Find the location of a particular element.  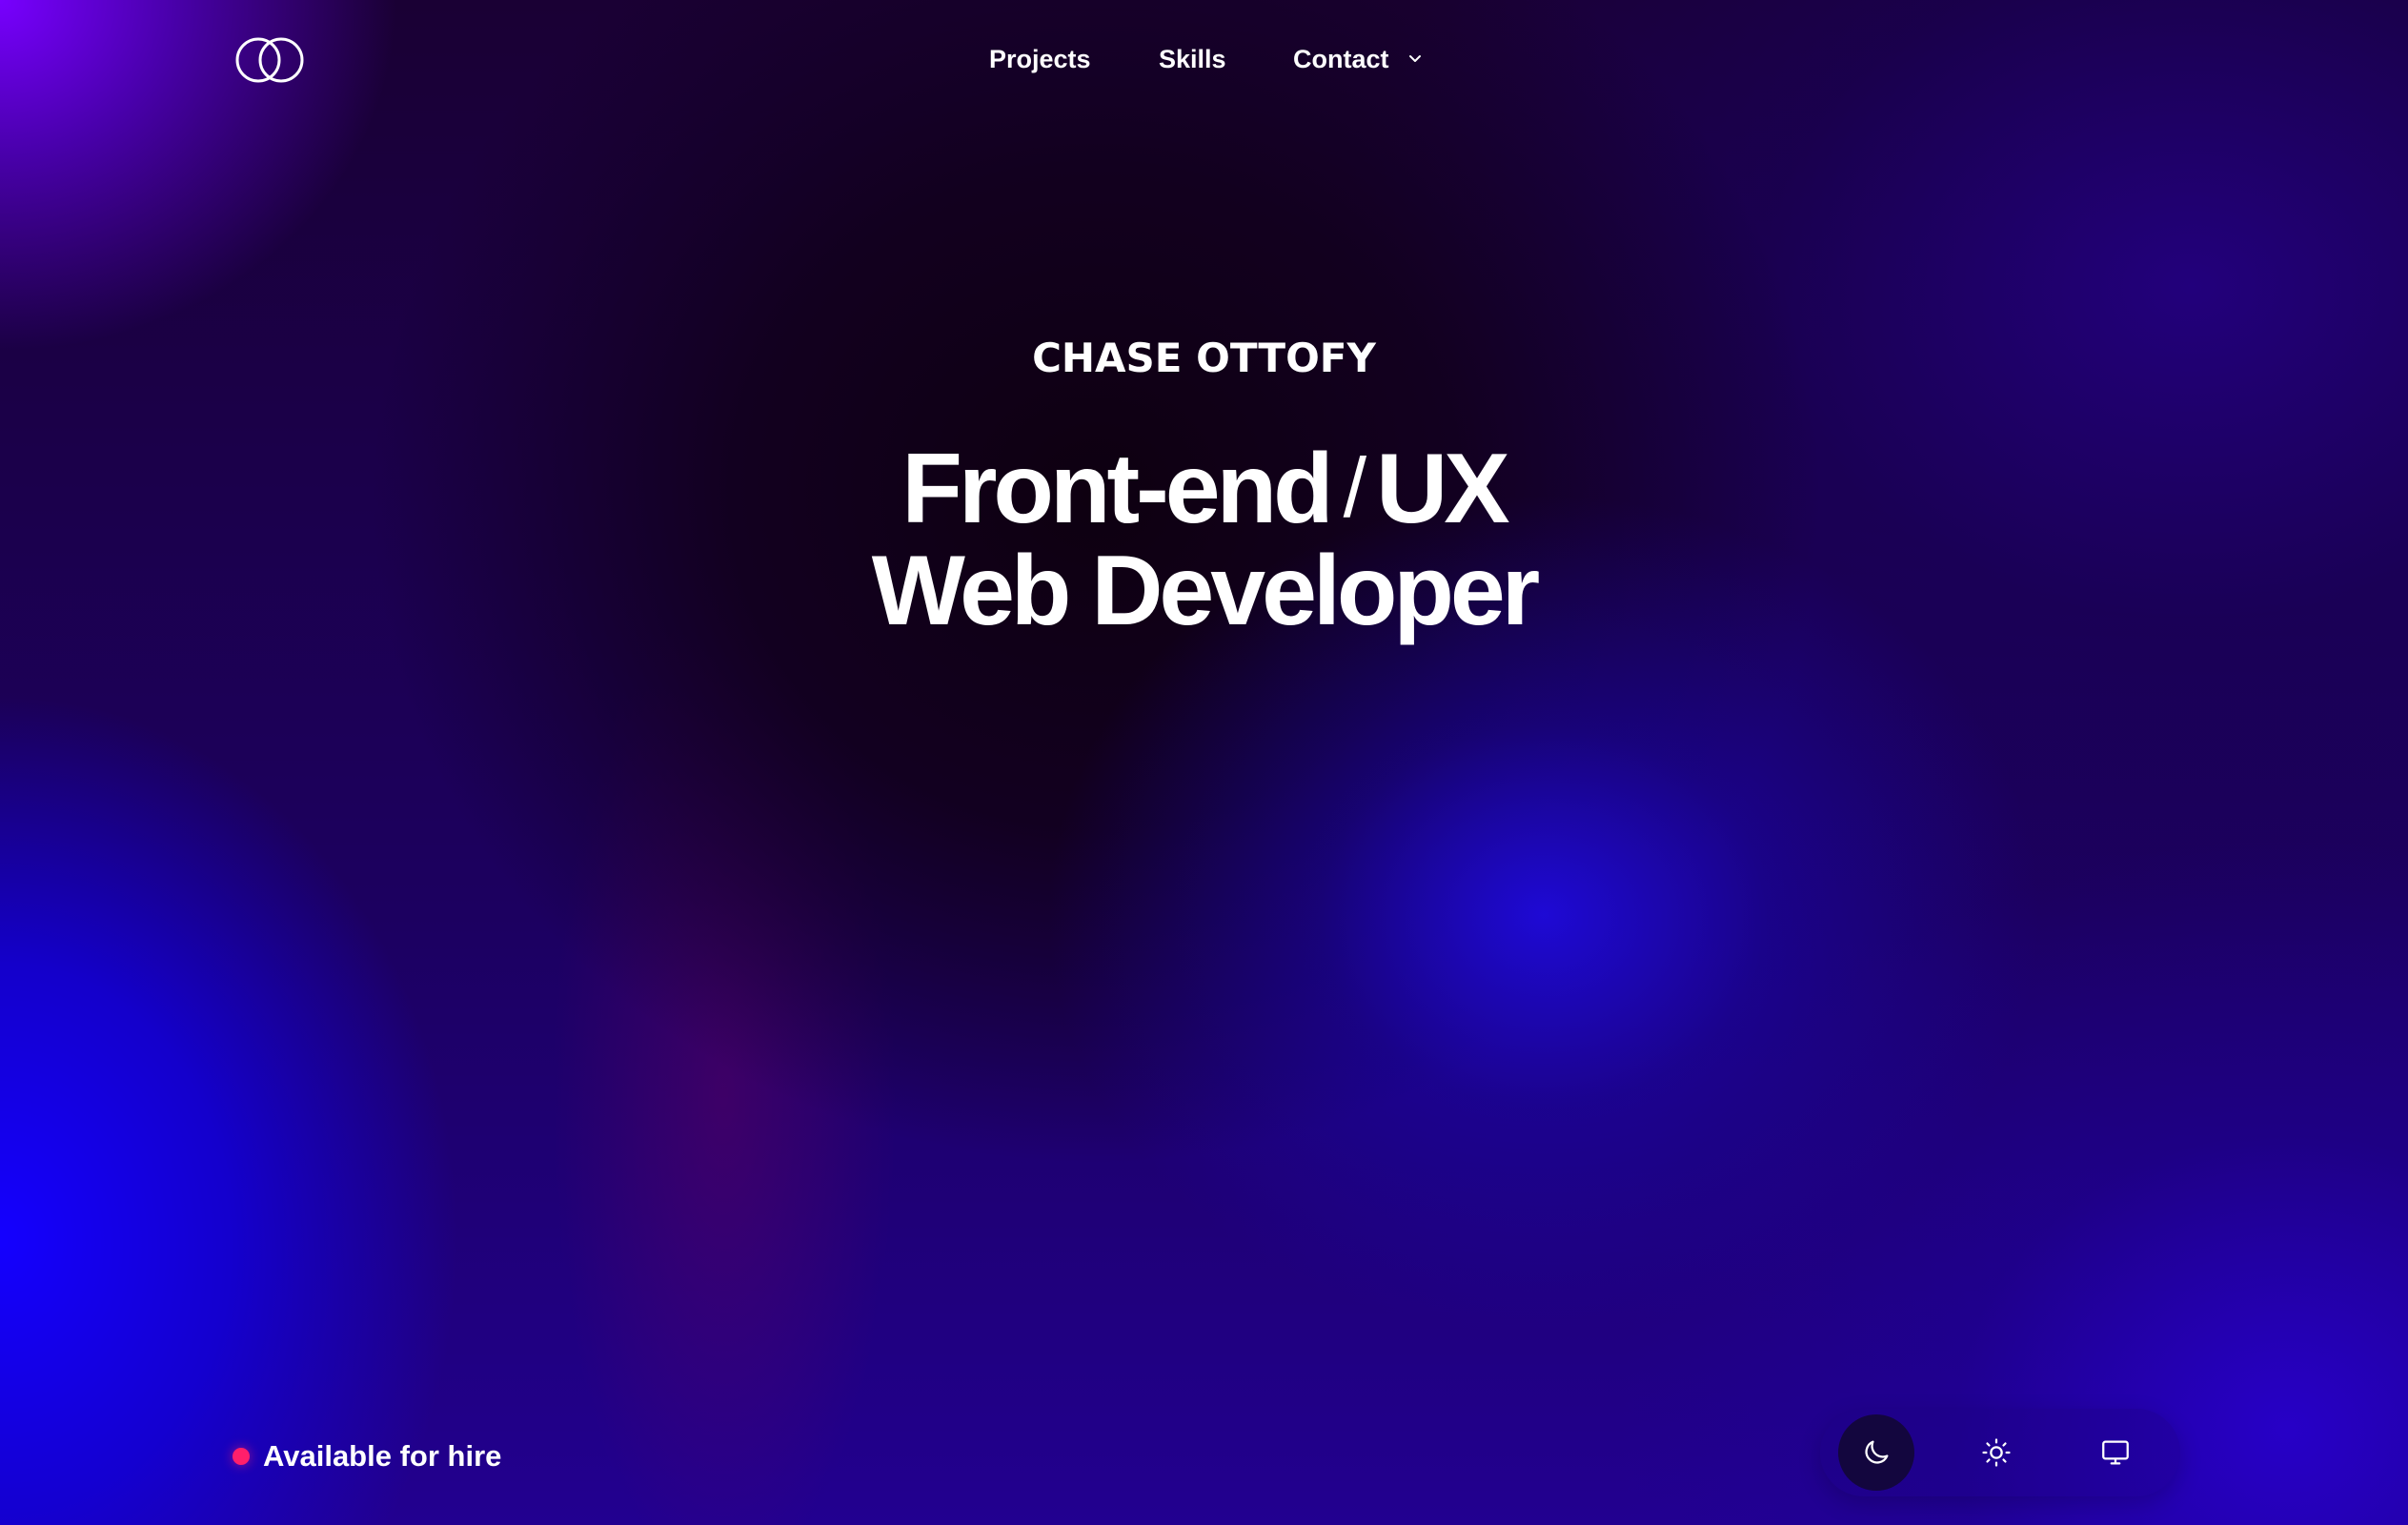

hero-title-ux: UX is located at coordinates (1443, 489).